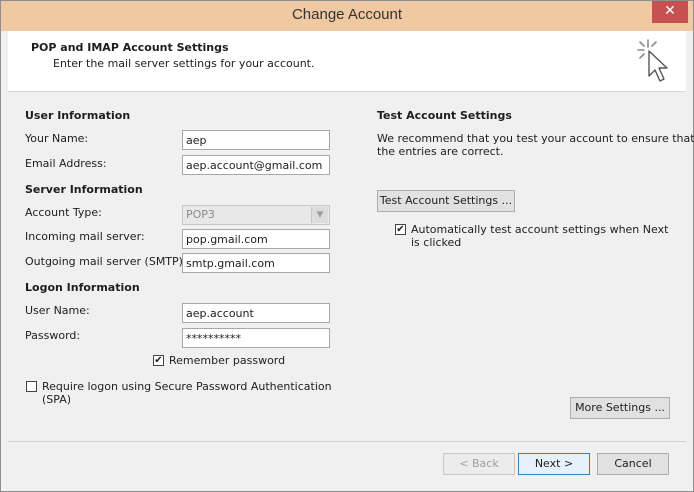 The width and height of the screenshot is (694, 492). I want to click on auto-test-checkbox: ✔, so click(400, 229).